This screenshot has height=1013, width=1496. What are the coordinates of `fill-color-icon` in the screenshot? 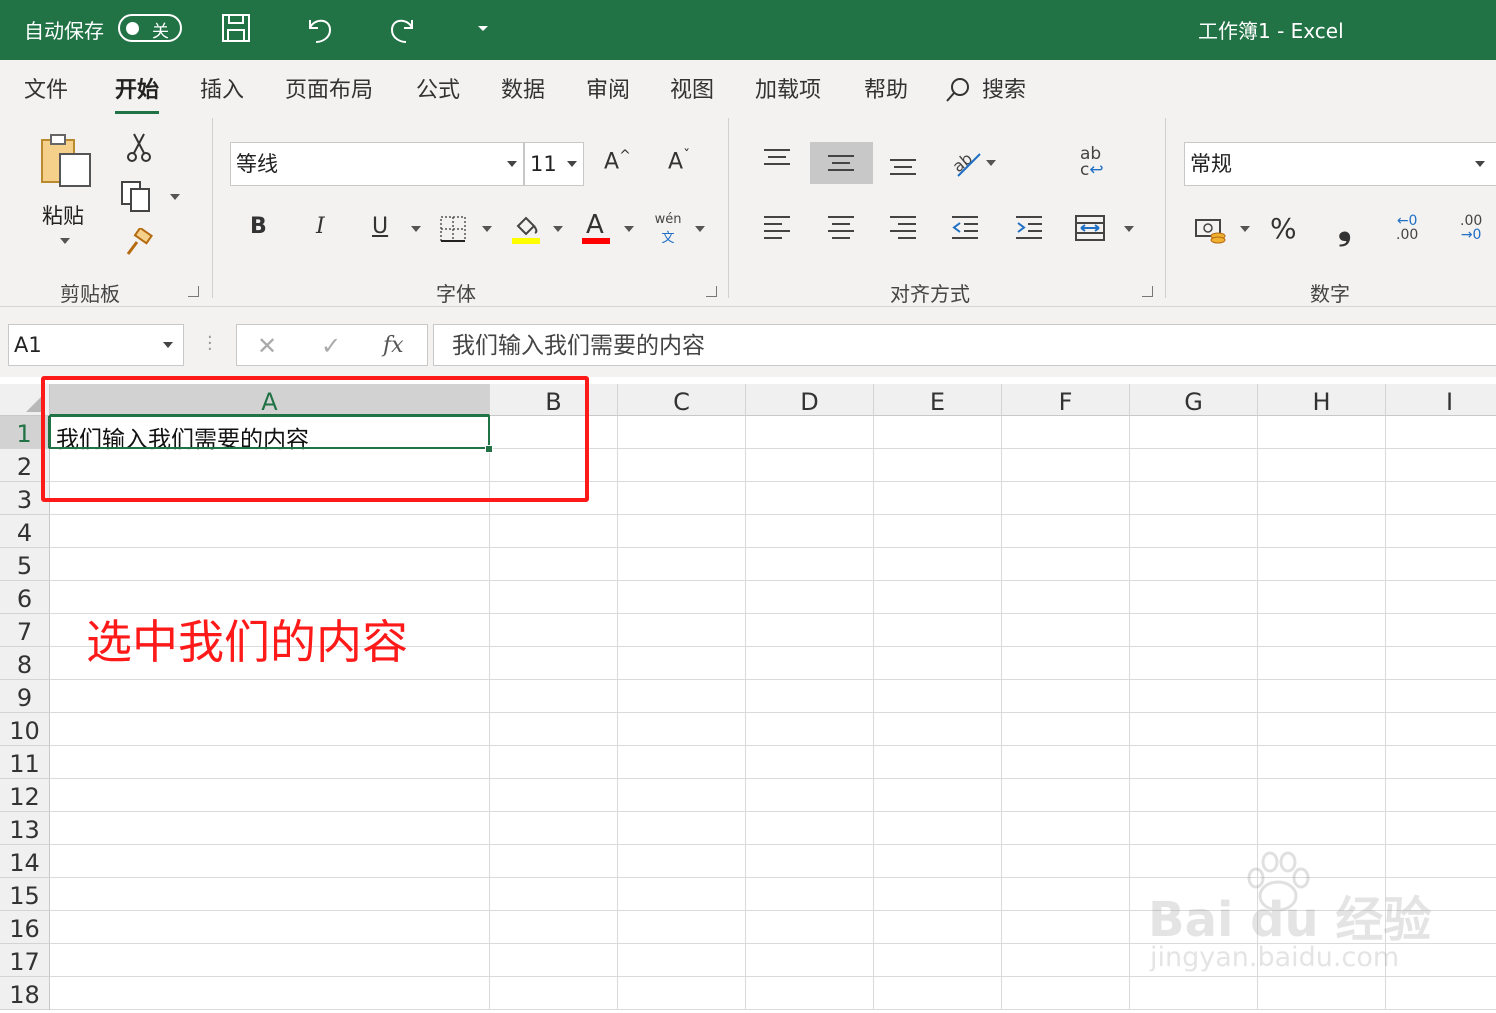 It's located at (526, 229).